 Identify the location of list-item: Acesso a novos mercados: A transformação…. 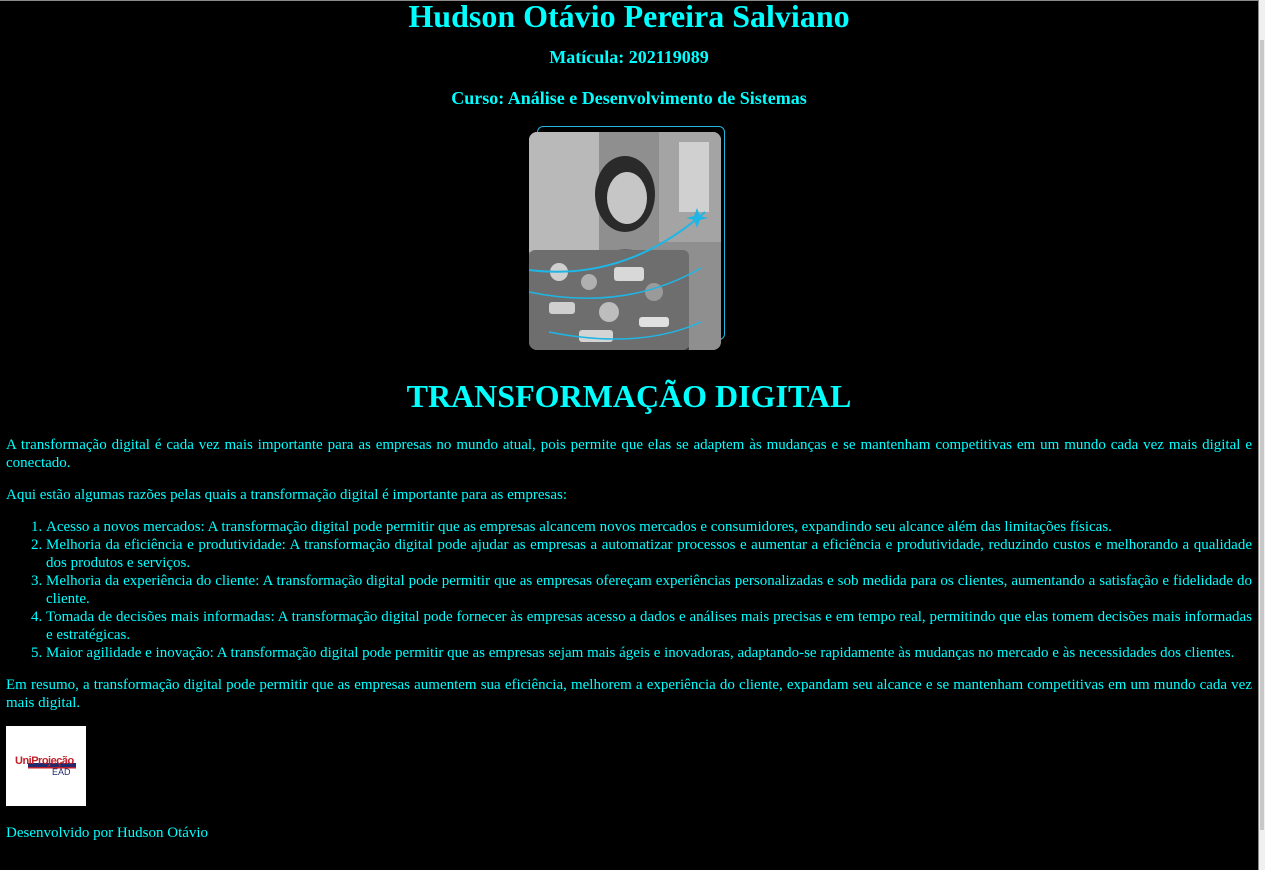
(649, 527).